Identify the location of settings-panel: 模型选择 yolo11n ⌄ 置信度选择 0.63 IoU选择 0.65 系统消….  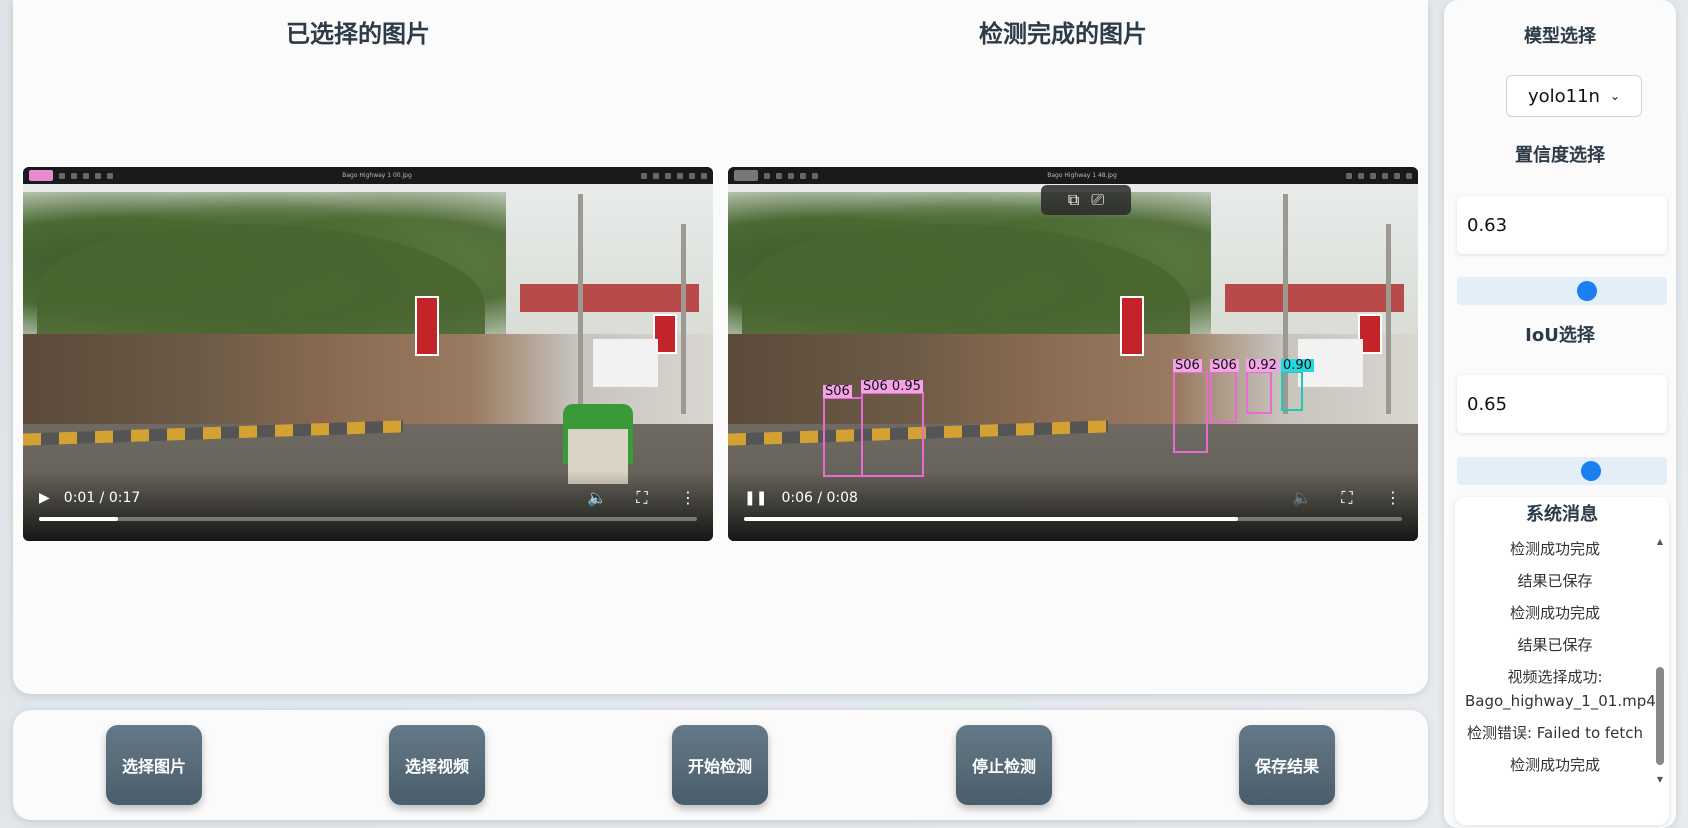
(1560, 414).